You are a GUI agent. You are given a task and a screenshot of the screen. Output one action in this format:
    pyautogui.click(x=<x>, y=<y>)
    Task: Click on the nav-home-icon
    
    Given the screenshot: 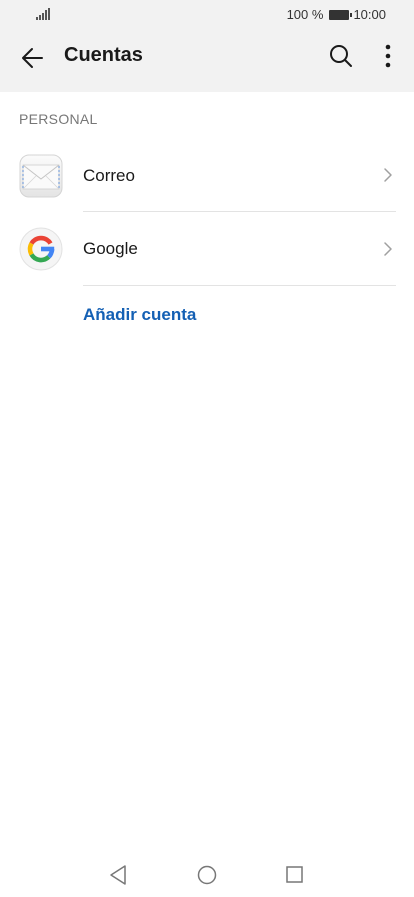 What is the action you would take?
    pyautogui.click(x=207, y=875)
    